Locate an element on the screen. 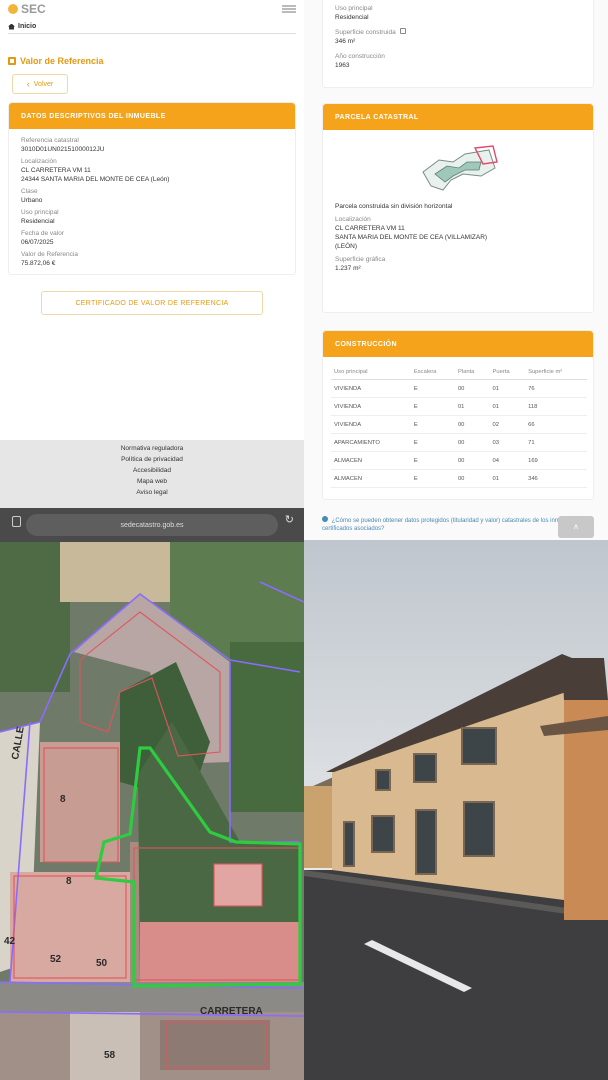 The image size is (608, 1080). home-label: Inicio is located at coordinates (27, 26).